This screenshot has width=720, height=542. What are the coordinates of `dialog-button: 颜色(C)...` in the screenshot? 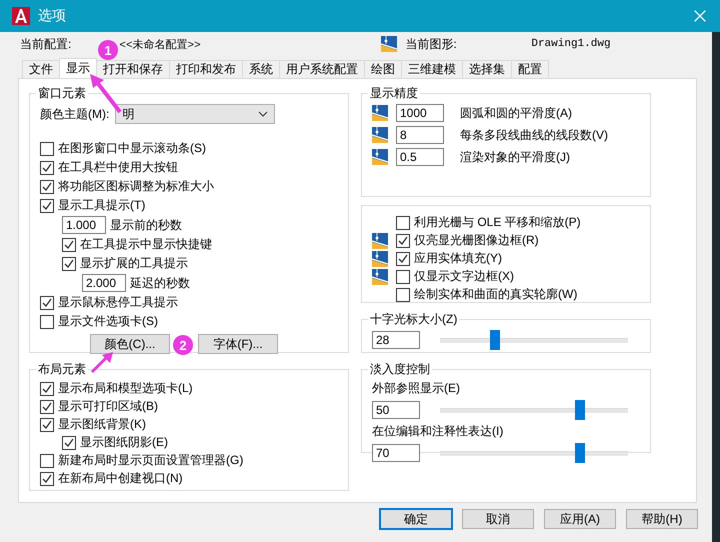 It's located at (130, 344).